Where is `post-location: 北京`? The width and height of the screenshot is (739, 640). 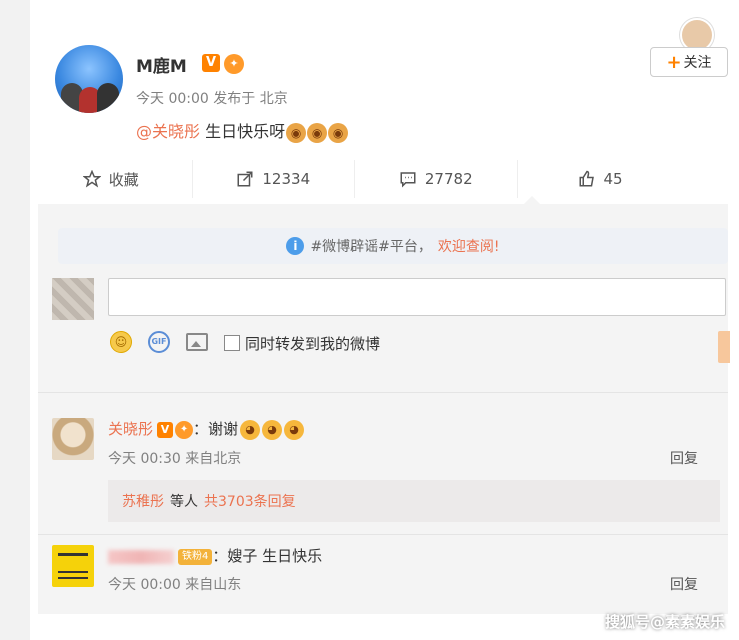
post-location: 北京 is located at coordinates (273, 99).